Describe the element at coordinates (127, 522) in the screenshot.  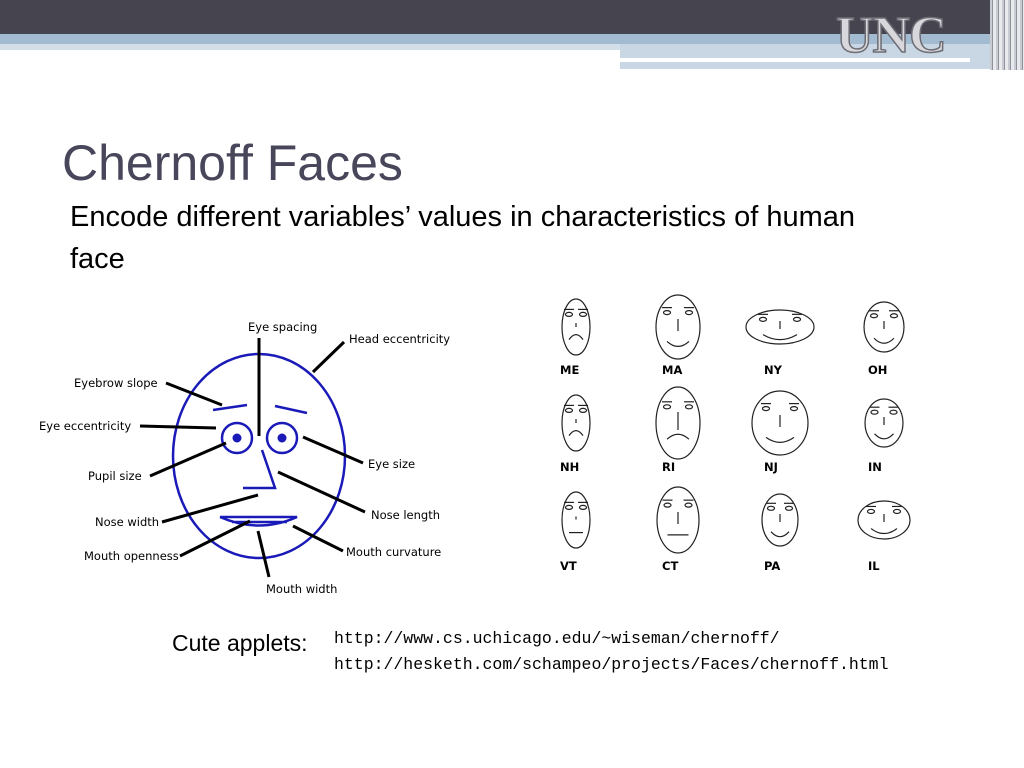
I see `label-nose-width: Nose width` at that location.